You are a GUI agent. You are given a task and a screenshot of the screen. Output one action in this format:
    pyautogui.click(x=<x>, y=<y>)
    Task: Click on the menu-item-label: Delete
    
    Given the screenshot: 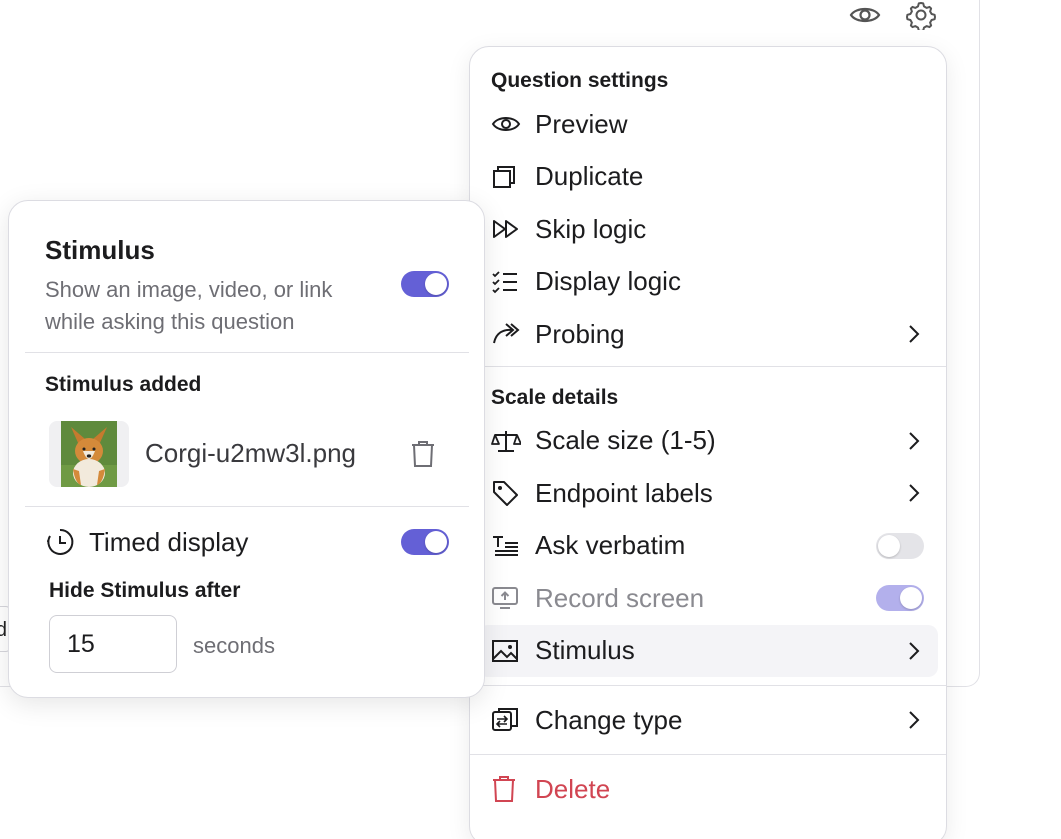 What is the action you would take?
    pyautogui.click(x=573, y=788)
    